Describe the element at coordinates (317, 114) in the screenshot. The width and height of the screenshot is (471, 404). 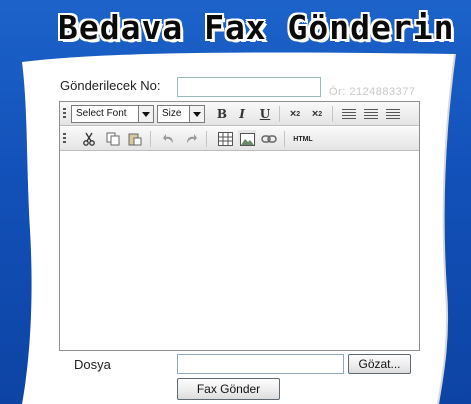
I see `superscript-icon: × 2` at that location.